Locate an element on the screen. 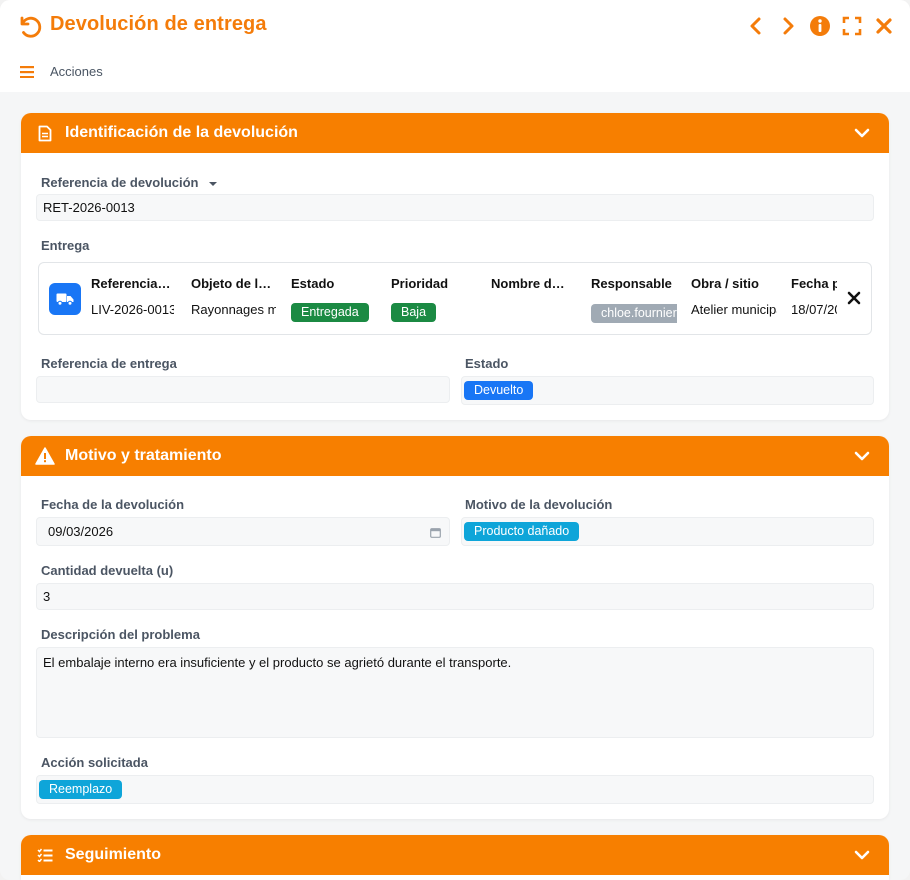 This screenshot has height=880, width=910. window-actions is located at coordinates (820, 26).